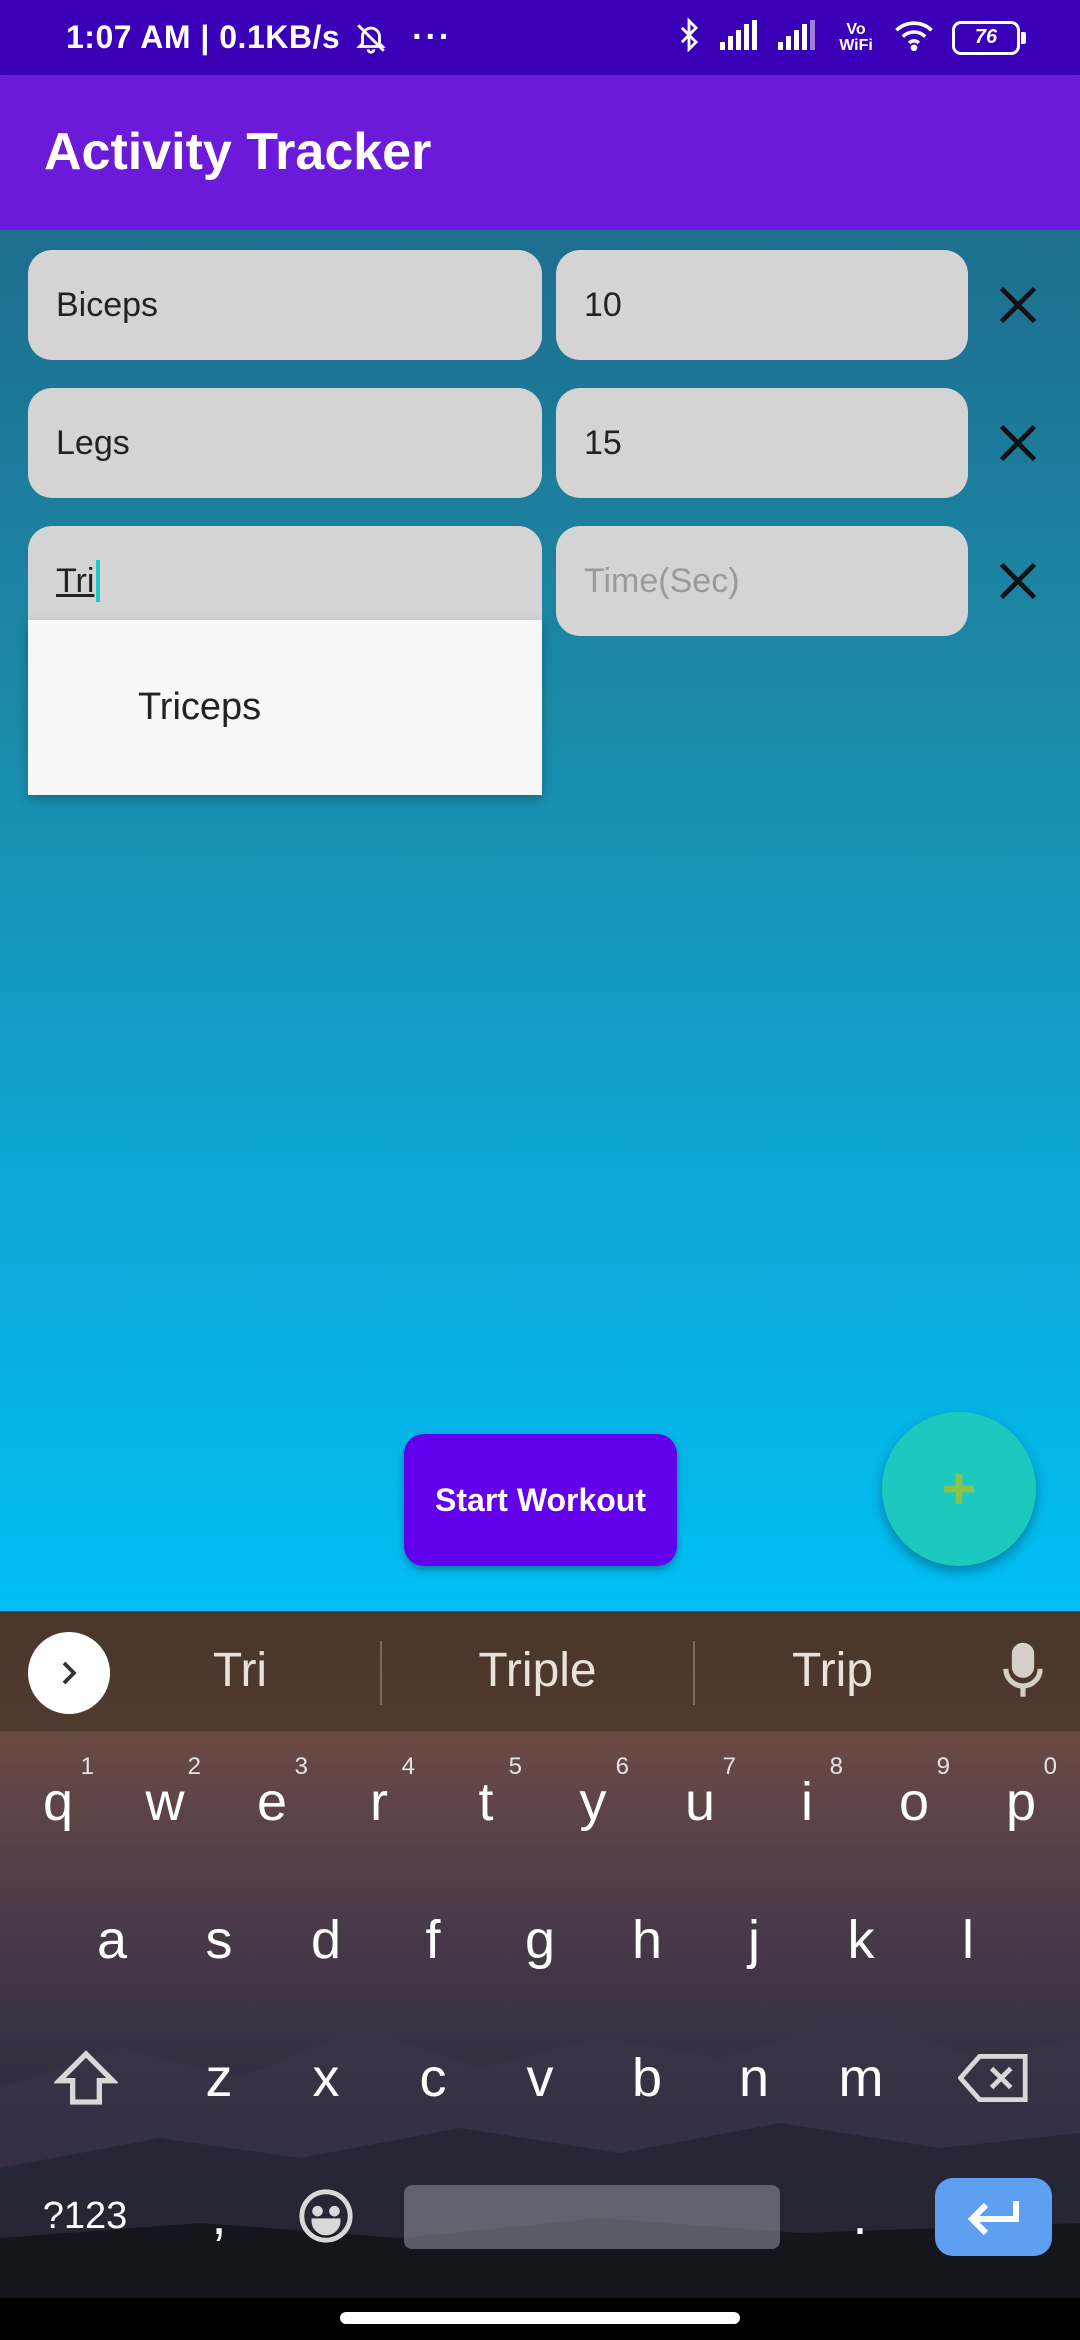 Image resolution: width=1080 pixels, height=2340 pixels. What do you see at coordinates (1023, 1673) in the screenshot?
I see `microphone-icon` at bounding box center [1023, 1673].